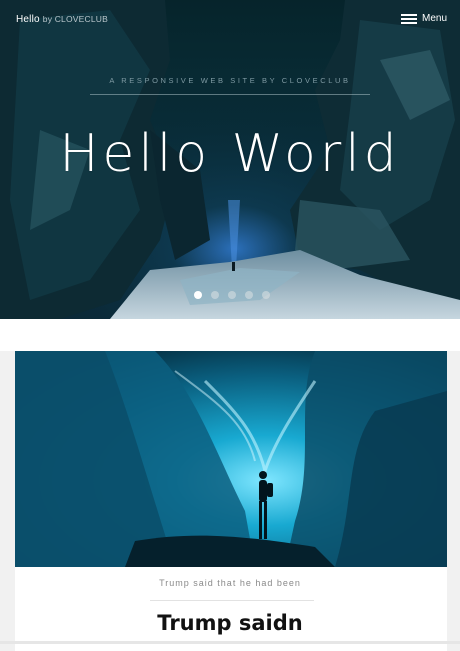 This screenshot has width=460, height=651. I want to click on brand-name: Hello, so click(28, 19).